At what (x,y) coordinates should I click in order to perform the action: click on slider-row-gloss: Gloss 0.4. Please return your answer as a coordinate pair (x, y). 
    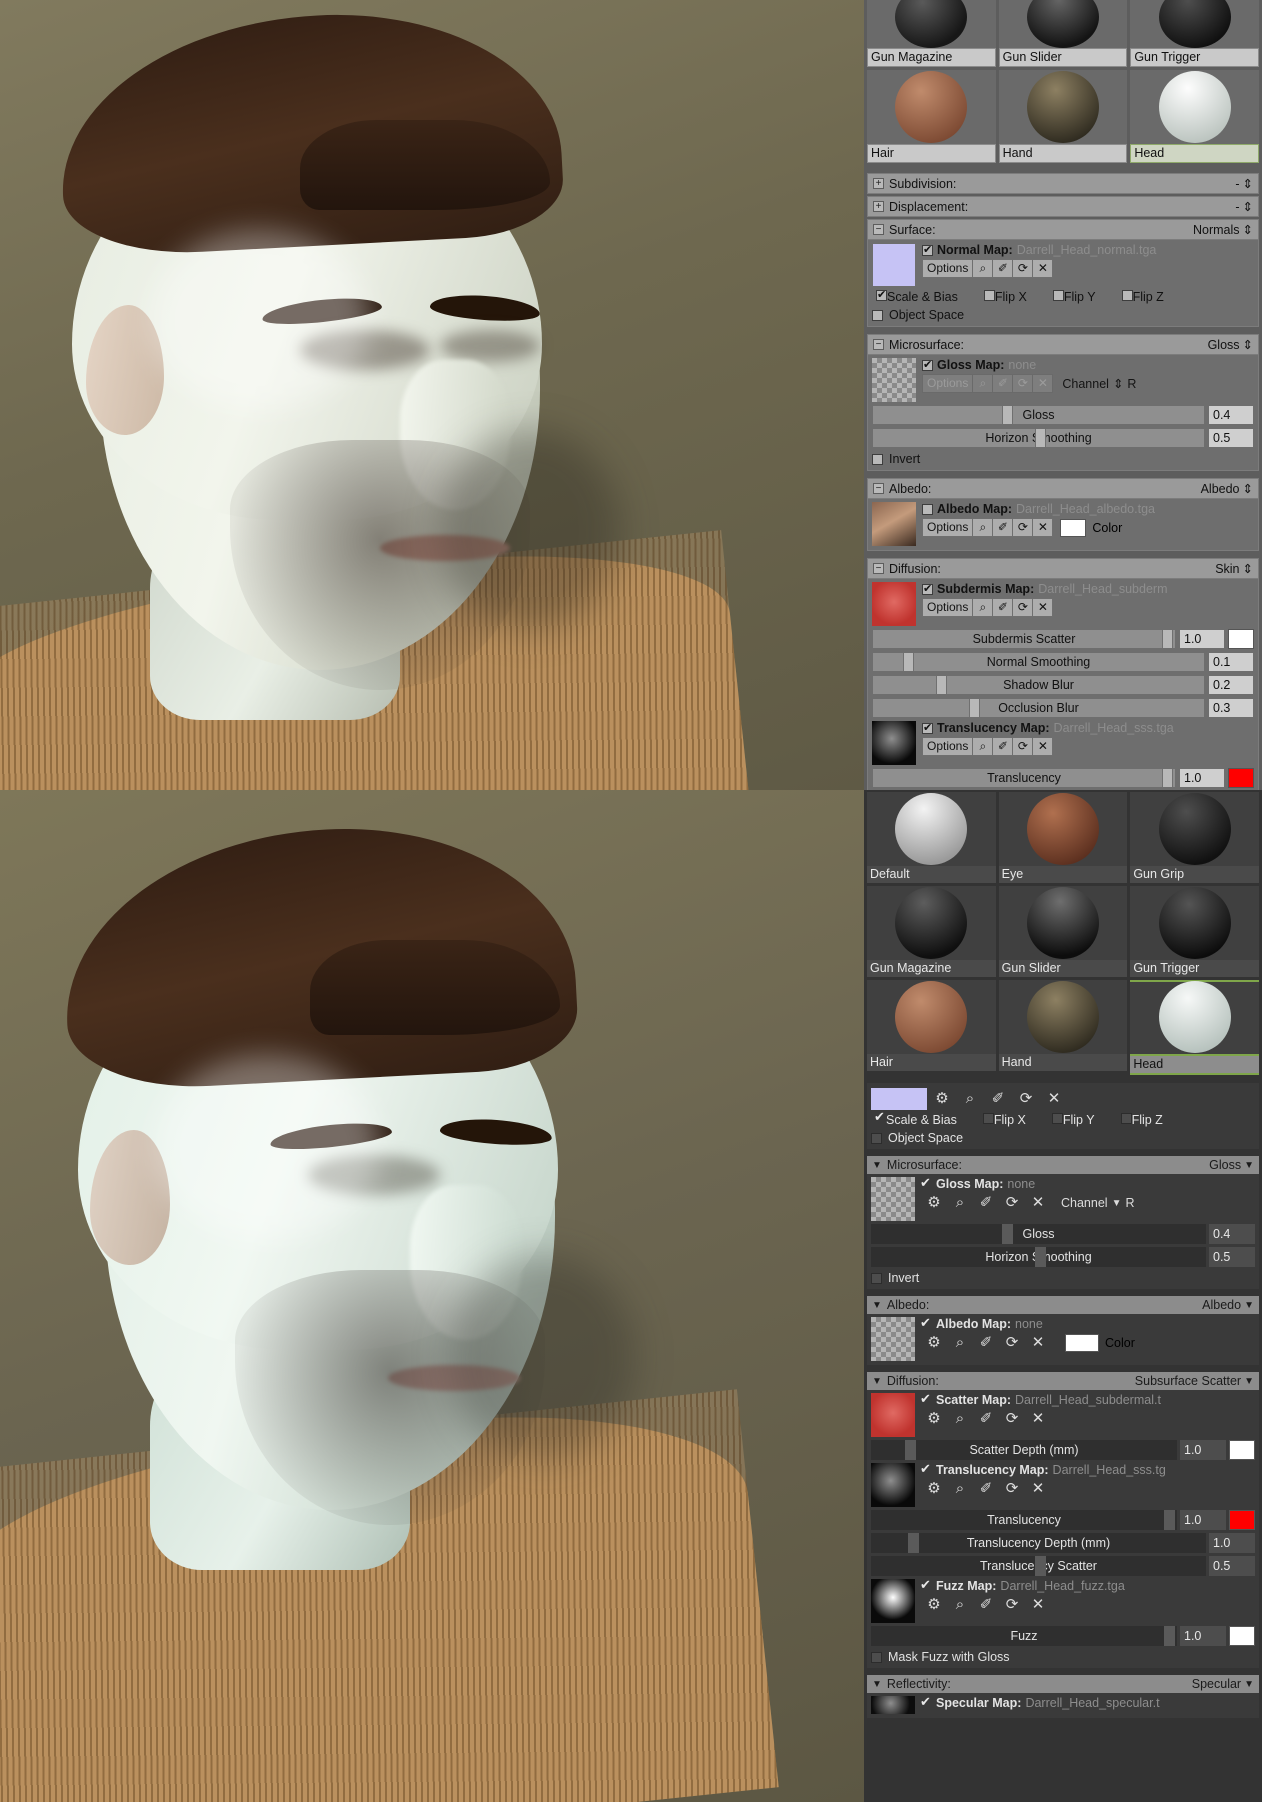
    Looking at the image, I should click on (1063, 1234).